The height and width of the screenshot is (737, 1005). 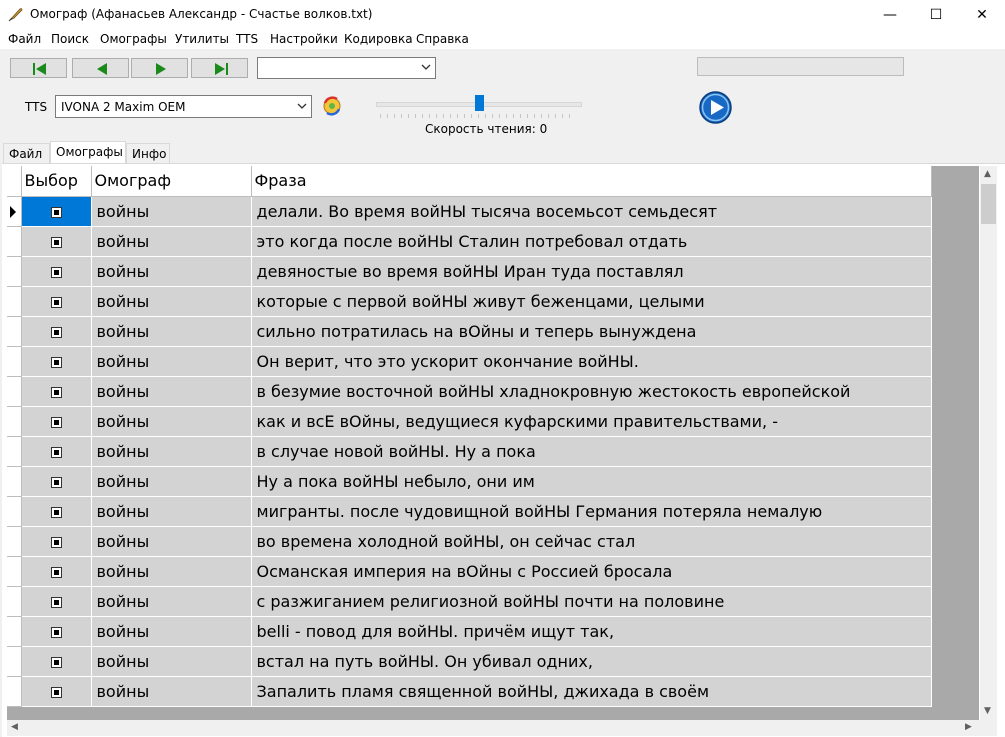 What do you see at coordinates (183, 106) in the screenshot?
I see `voice-select: IVONA 2 Maxim OEM` at bounding box center [183, 106].